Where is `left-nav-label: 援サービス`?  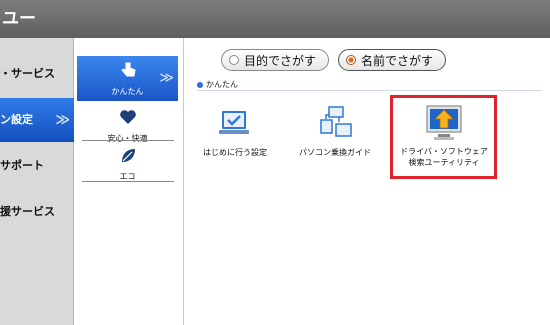
left-nav-label: 援サービス is located at coordinates (27, 211).